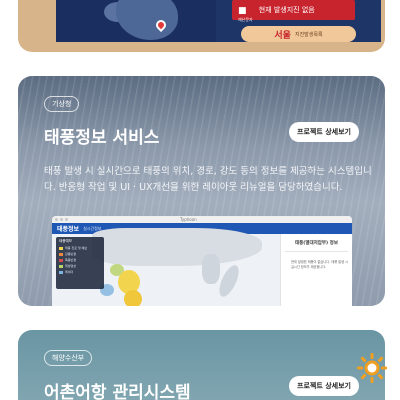 Image resolution: width=400 pixels, height=400 pixels. What do you see at coordinates (308, 34) in the screenshot?
I see `city-label: 지진발생목록` at bounding box center [308, 34].